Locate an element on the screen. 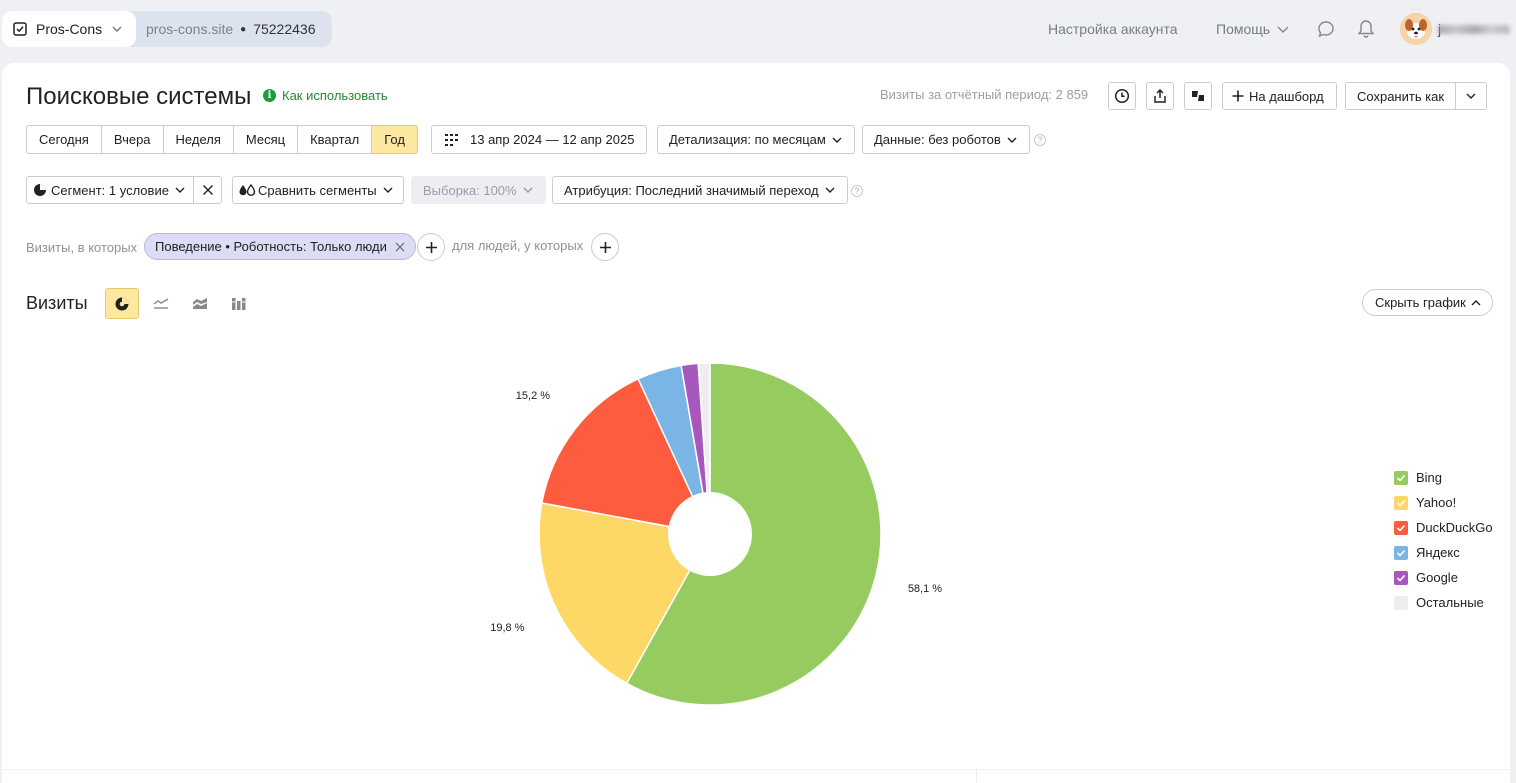 Image resolution: width=1516 pixels, height=783 pixels. filter-chip: Поведение • Роботность: Только люди is located at coordinates (280, 246).